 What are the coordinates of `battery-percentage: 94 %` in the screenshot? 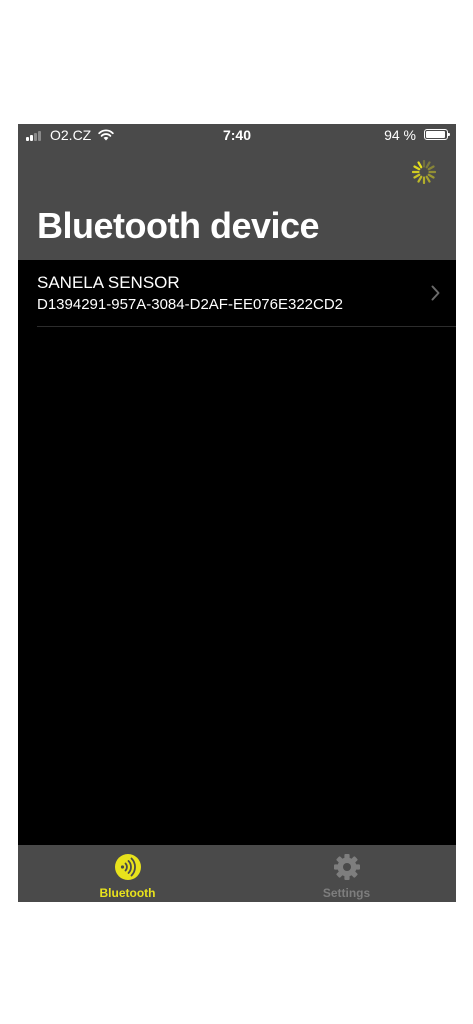 It's located at (400, 135).